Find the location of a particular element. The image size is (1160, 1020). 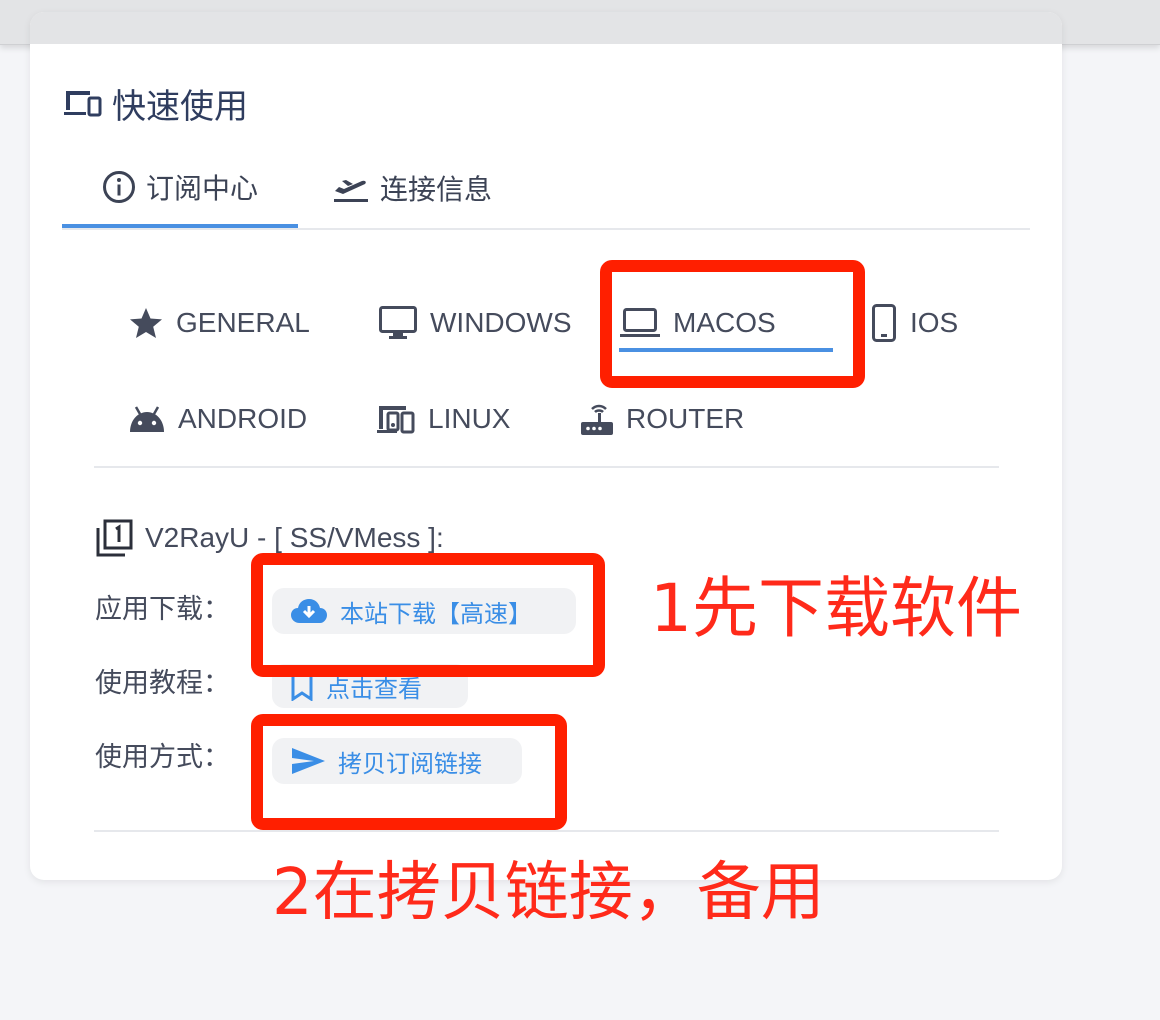

os-tab-general: GENERAL is located at coordinates (219, 323).